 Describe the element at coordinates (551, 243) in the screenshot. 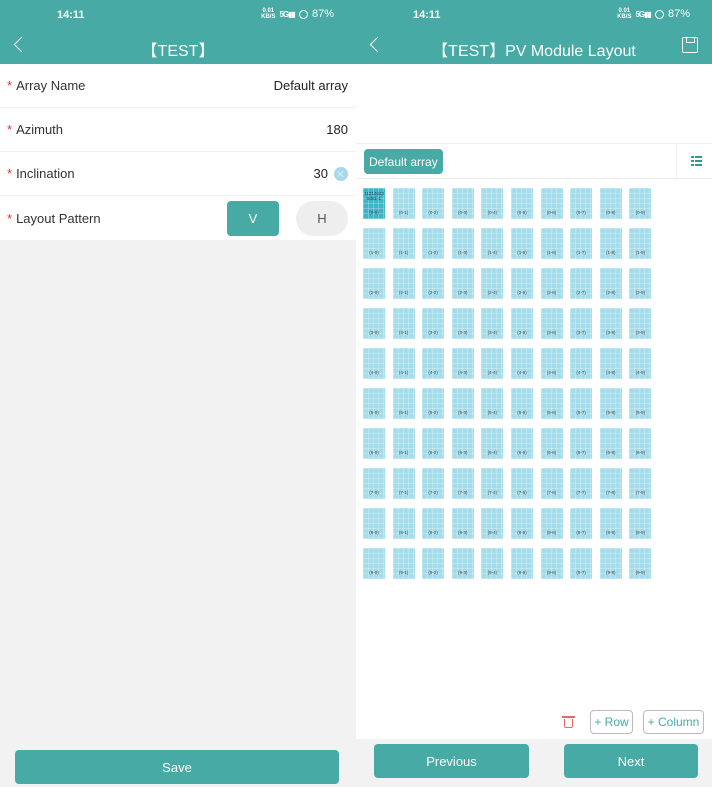

I see `module-cell-1-6: (1-6)` at that location.